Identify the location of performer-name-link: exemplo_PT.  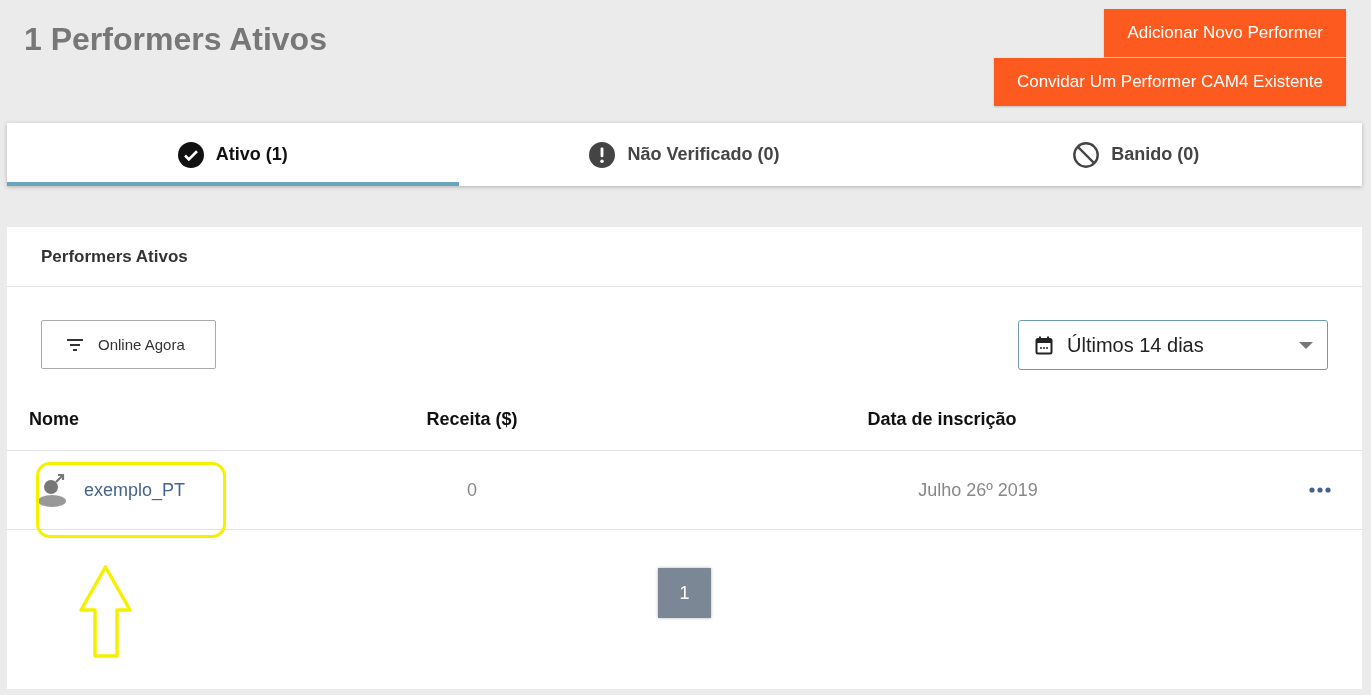
(135, 490).